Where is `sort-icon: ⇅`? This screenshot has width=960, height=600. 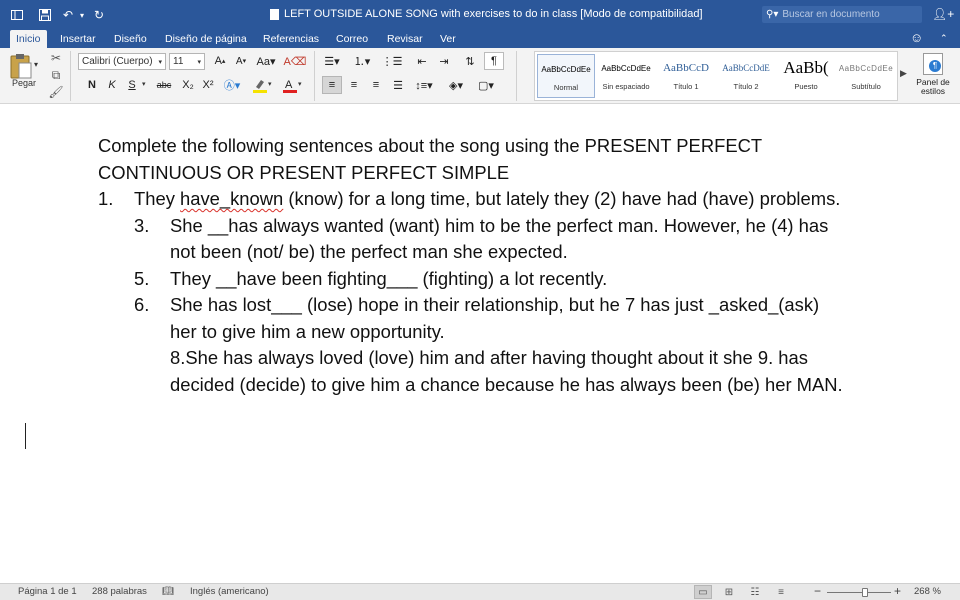
sort-icon: ⇅ is located at coordinates (470, 61).